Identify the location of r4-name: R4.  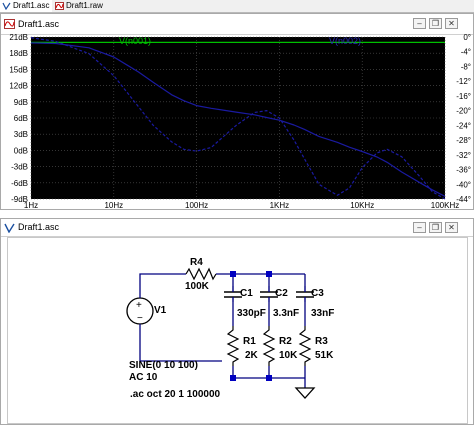
(196, 262).